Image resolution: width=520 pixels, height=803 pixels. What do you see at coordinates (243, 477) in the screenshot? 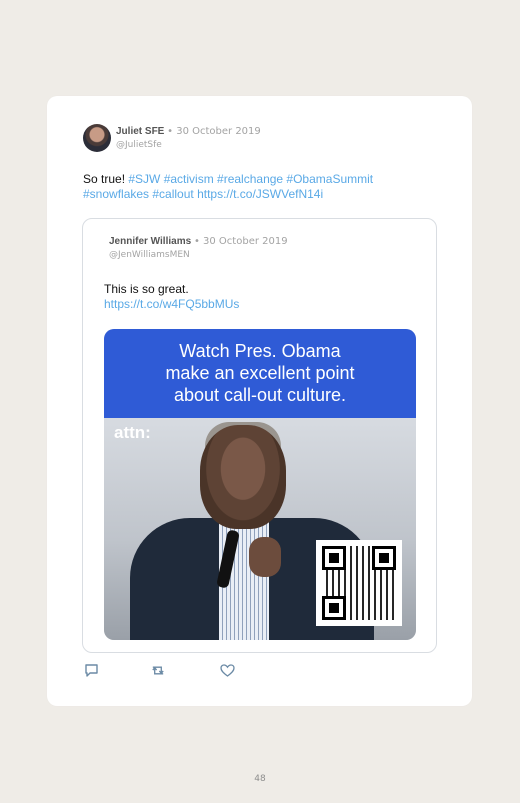
I see `speaker-head` at bounding box center [243, 477].